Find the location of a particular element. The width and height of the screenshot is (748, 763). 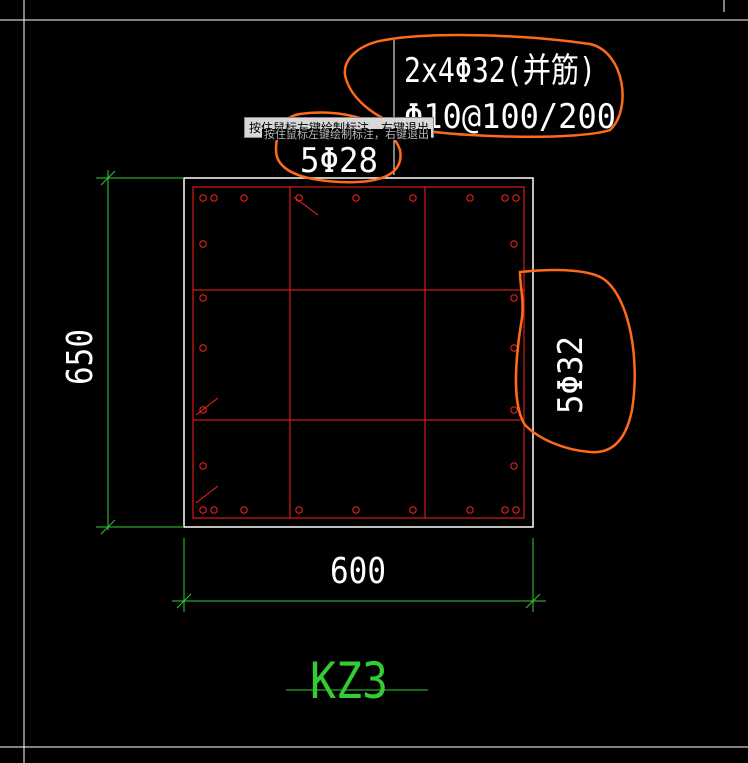

dim-width-label: 600 is located at coordinates (358, 571).